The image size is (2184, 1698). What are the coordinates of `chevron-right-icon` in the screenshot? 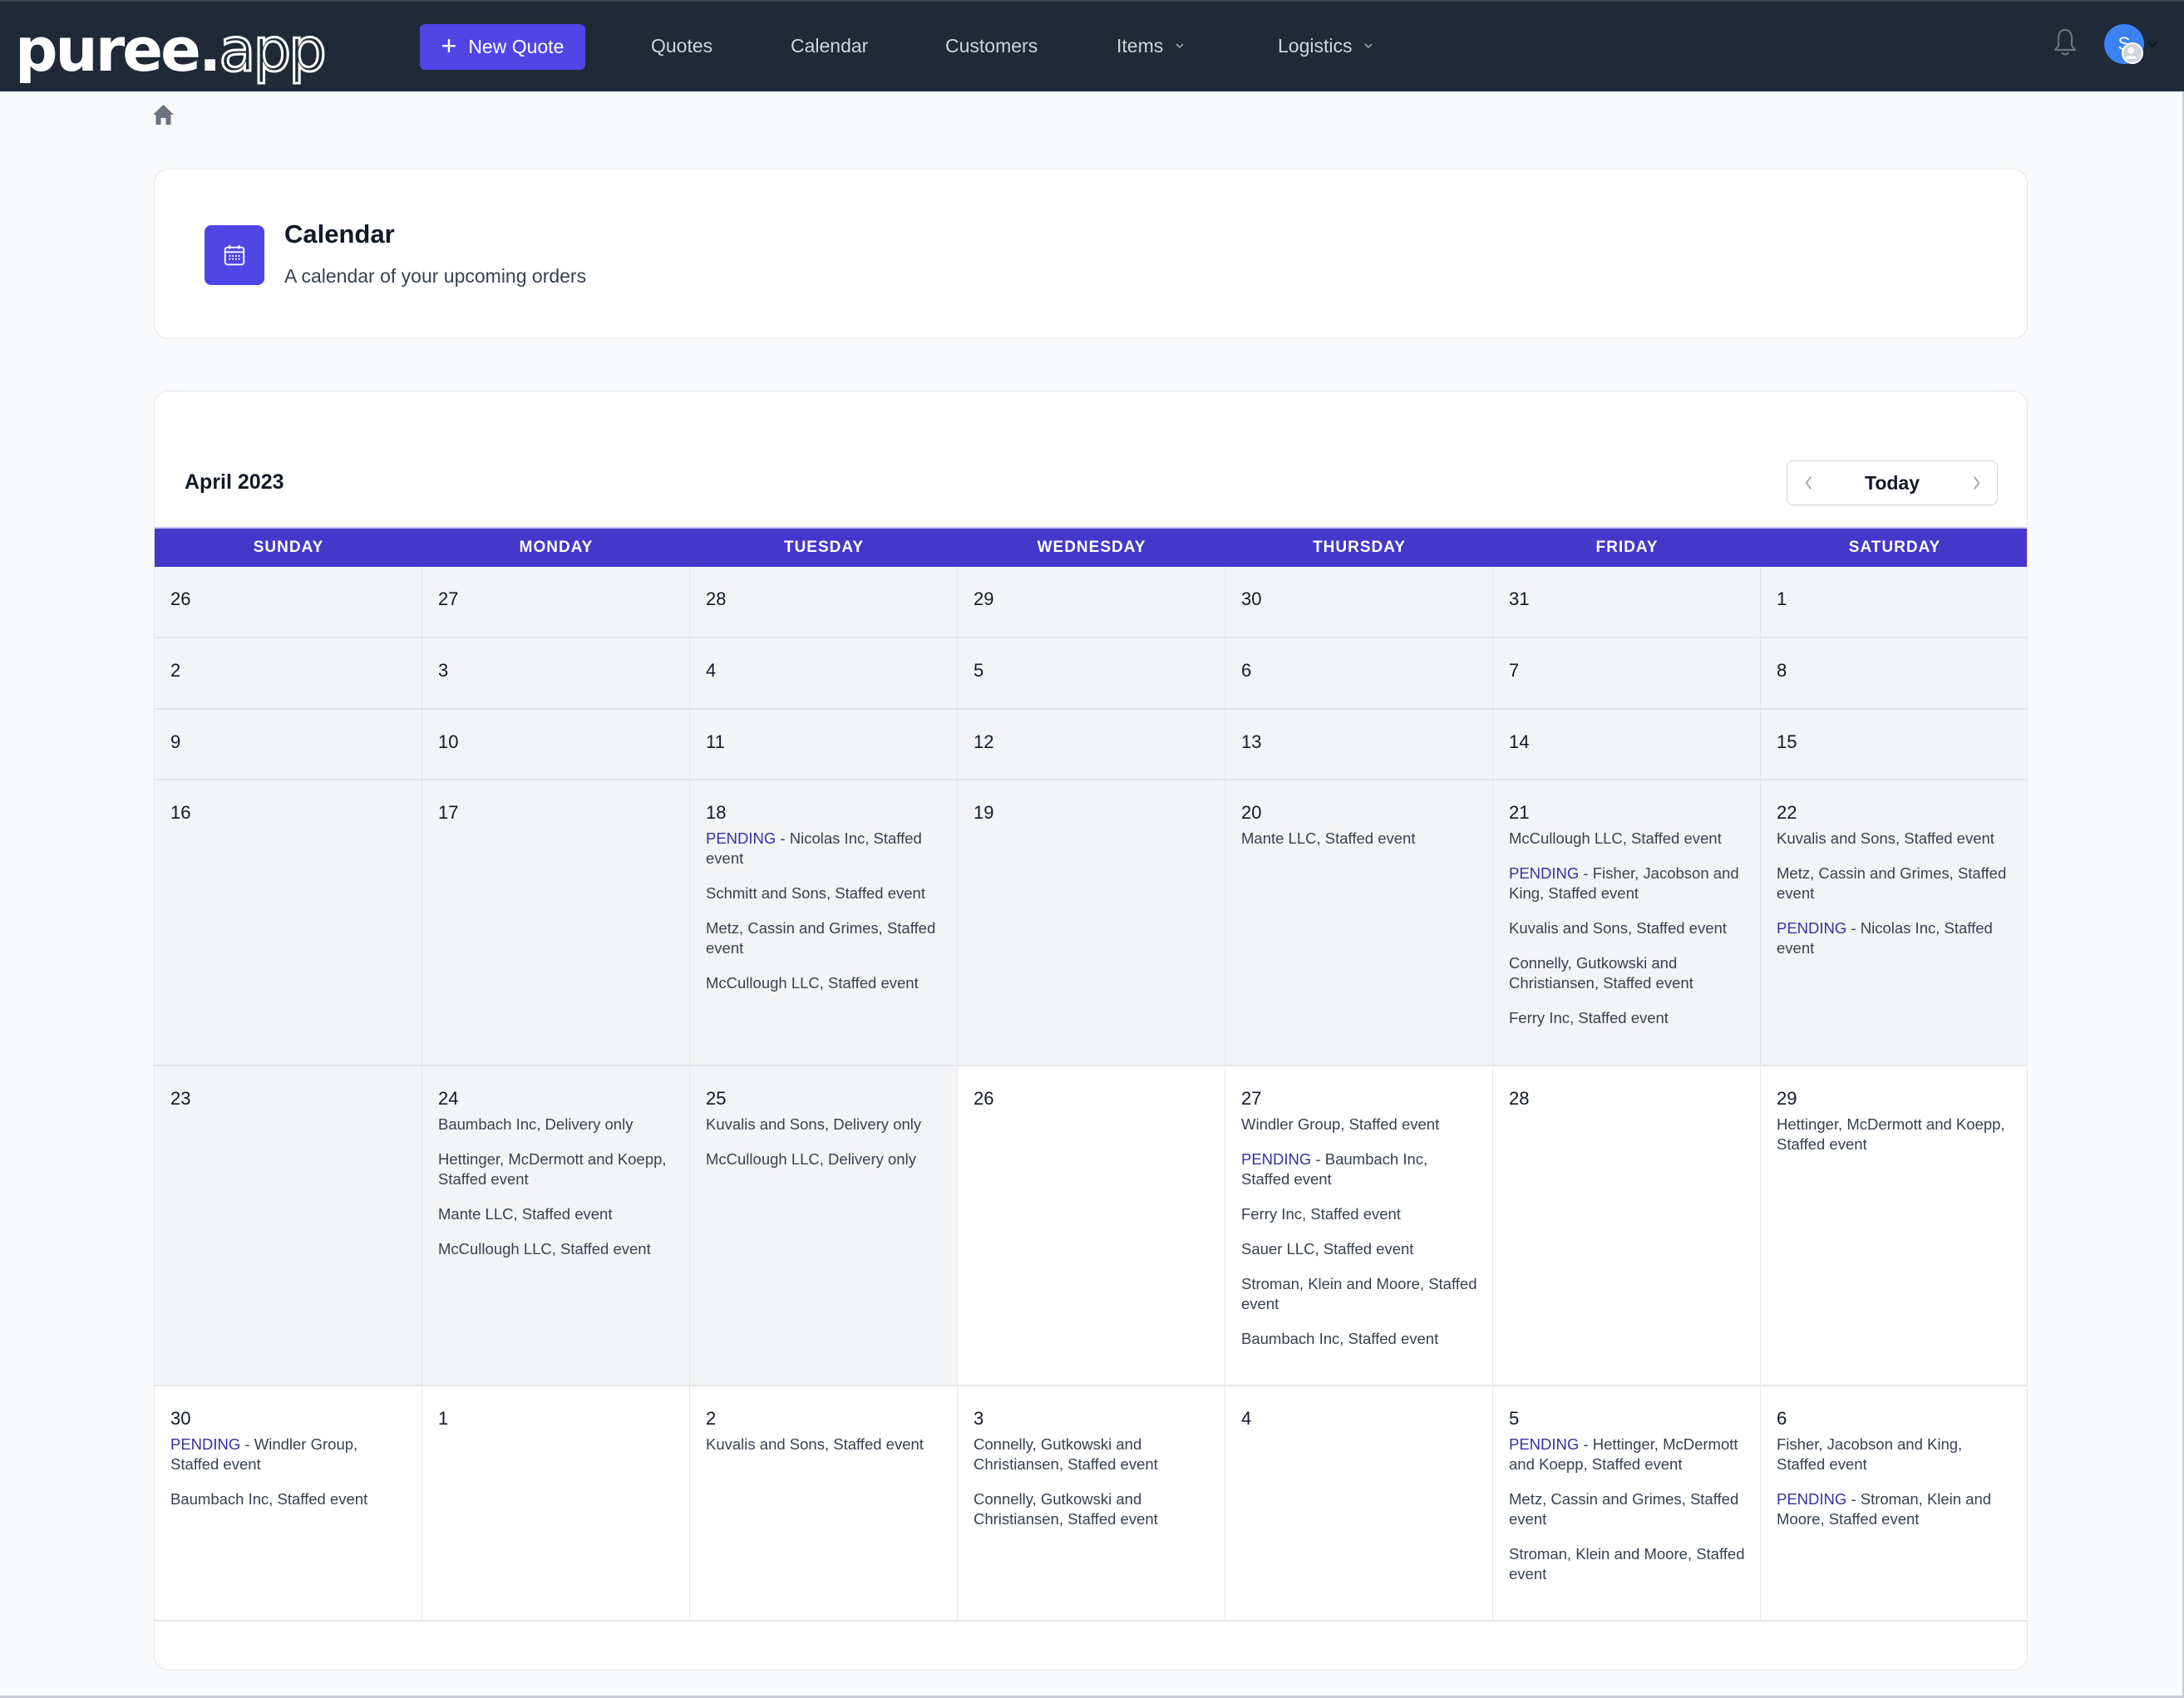 It's located at (1976, 483).